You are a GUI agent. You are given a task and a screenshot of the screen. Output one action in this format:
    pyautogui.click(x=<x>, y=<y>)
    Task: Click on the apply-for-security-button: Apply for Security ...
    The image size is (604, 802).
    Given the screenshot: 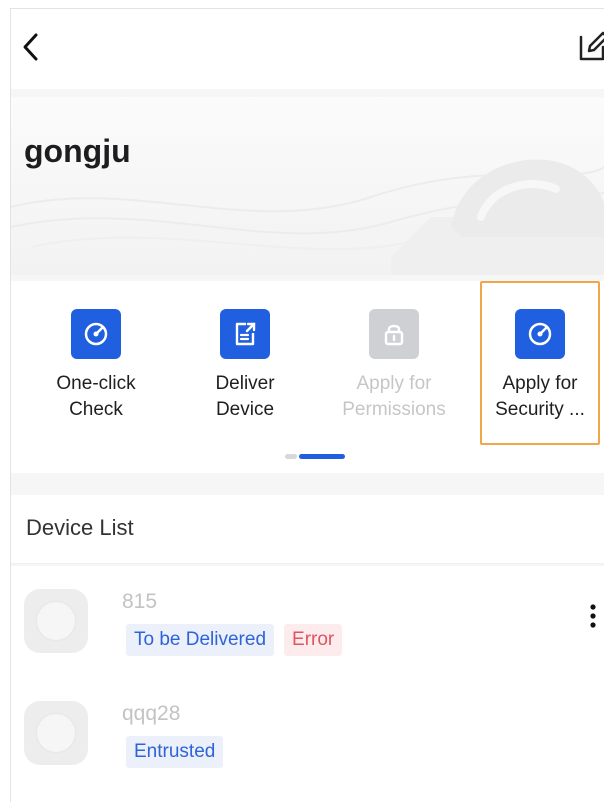 What is the action you would take?
    pyautogui.click(x=540, y=363)
    